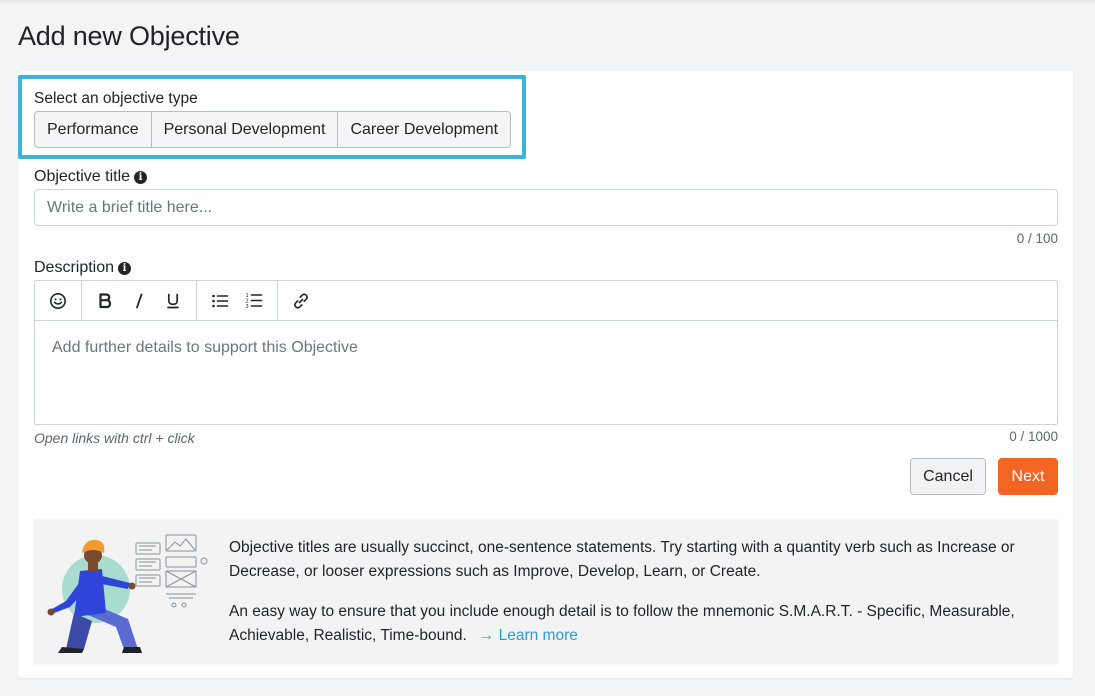  Describe the element at coordinates (220, 301) in the screenshot. I see `bullet-list-icon` at that location.